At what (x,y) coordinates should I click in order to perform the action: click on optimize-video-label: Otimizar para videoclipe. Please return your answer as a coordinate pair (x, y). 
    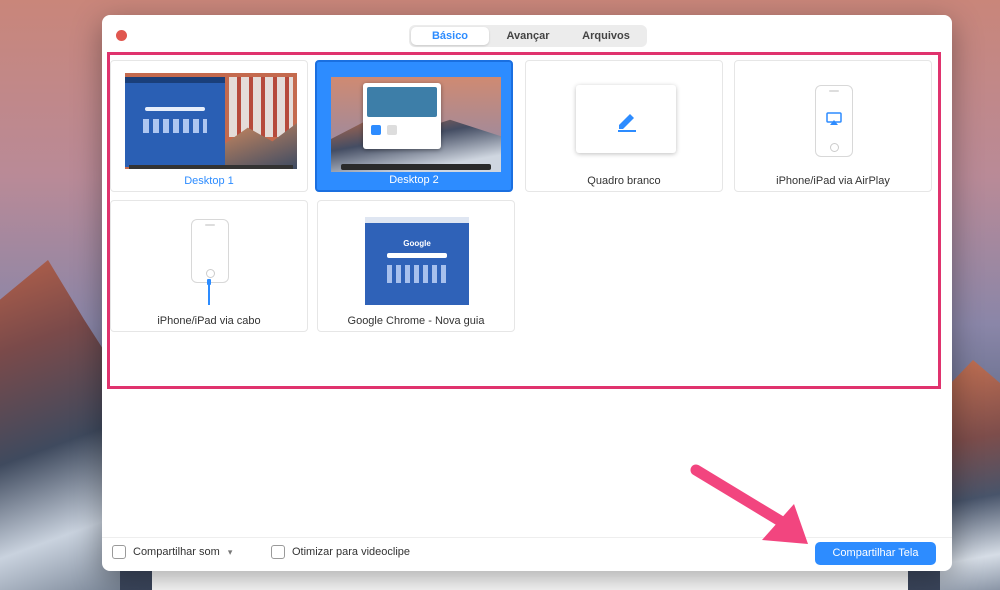
    Looking at the image, I should click on (351, 552).